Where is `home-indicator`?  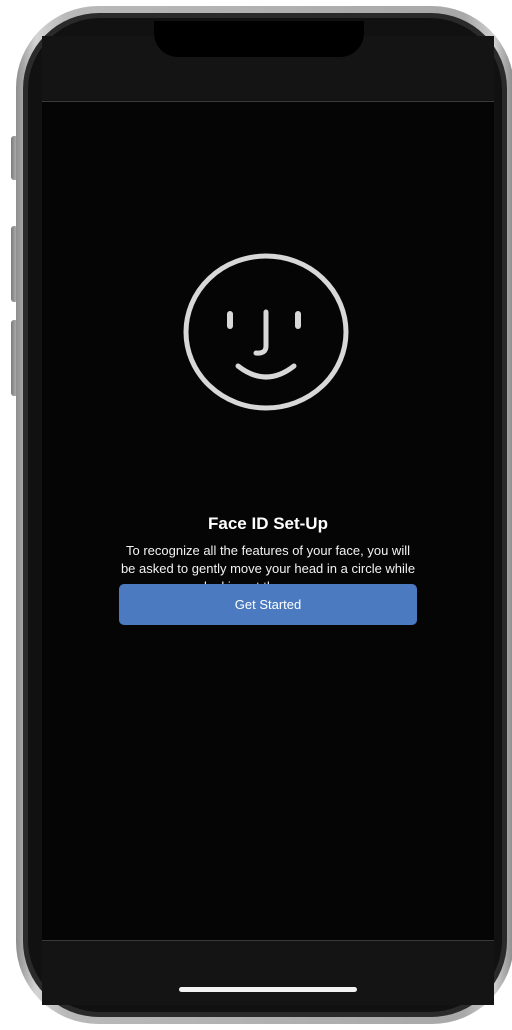 home-indicator is located at coordinates (268, 989).